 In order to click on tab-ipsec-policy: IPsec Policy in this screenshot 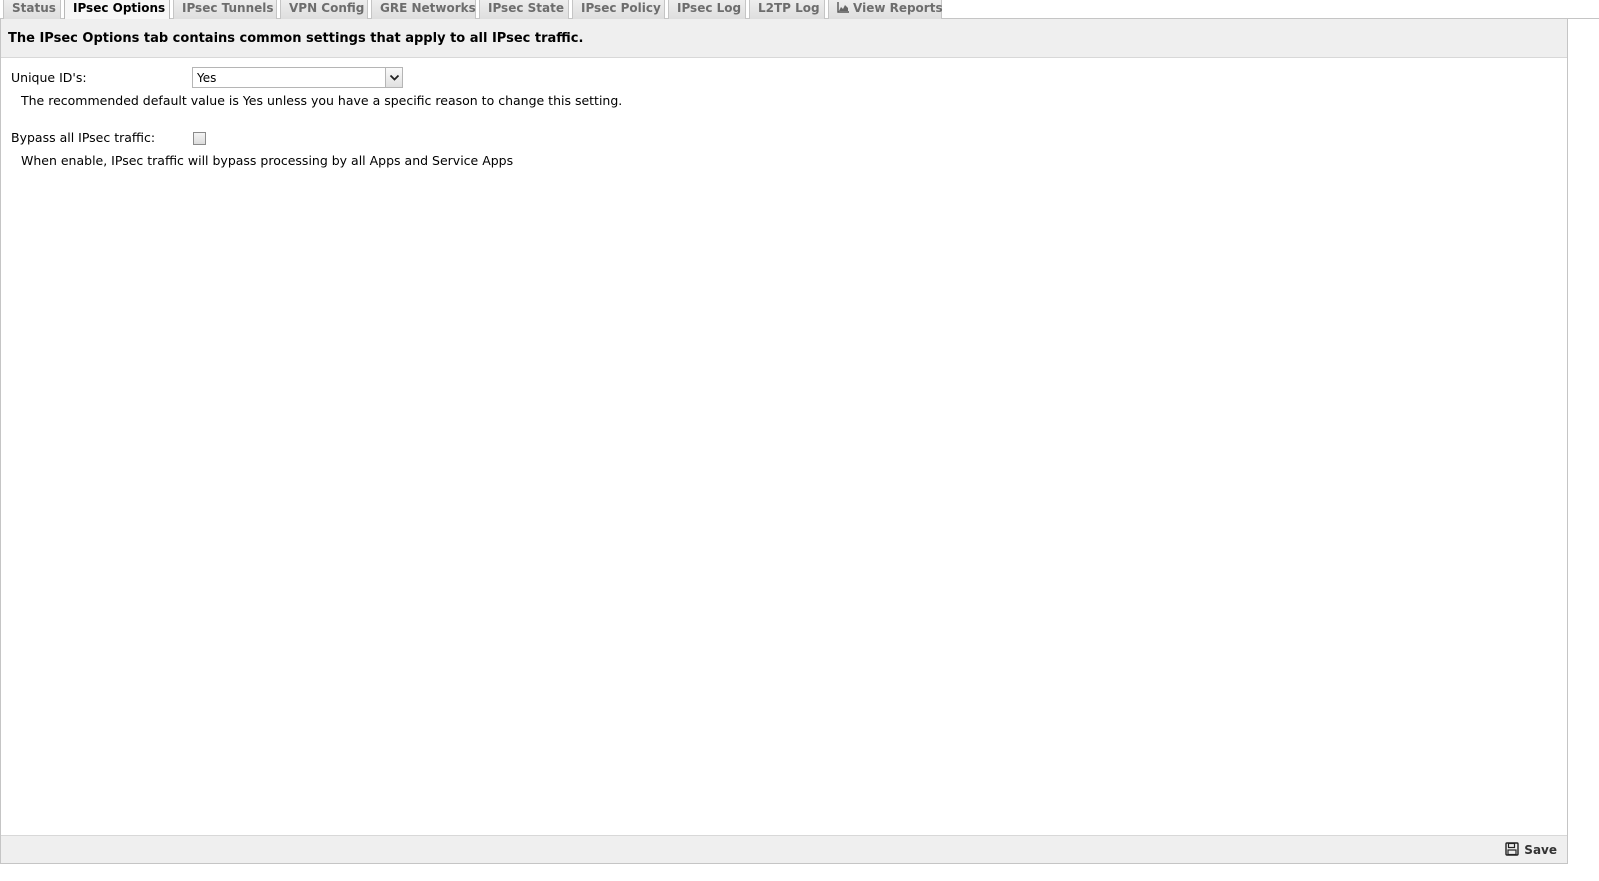, I will do `click(618, 9)`.